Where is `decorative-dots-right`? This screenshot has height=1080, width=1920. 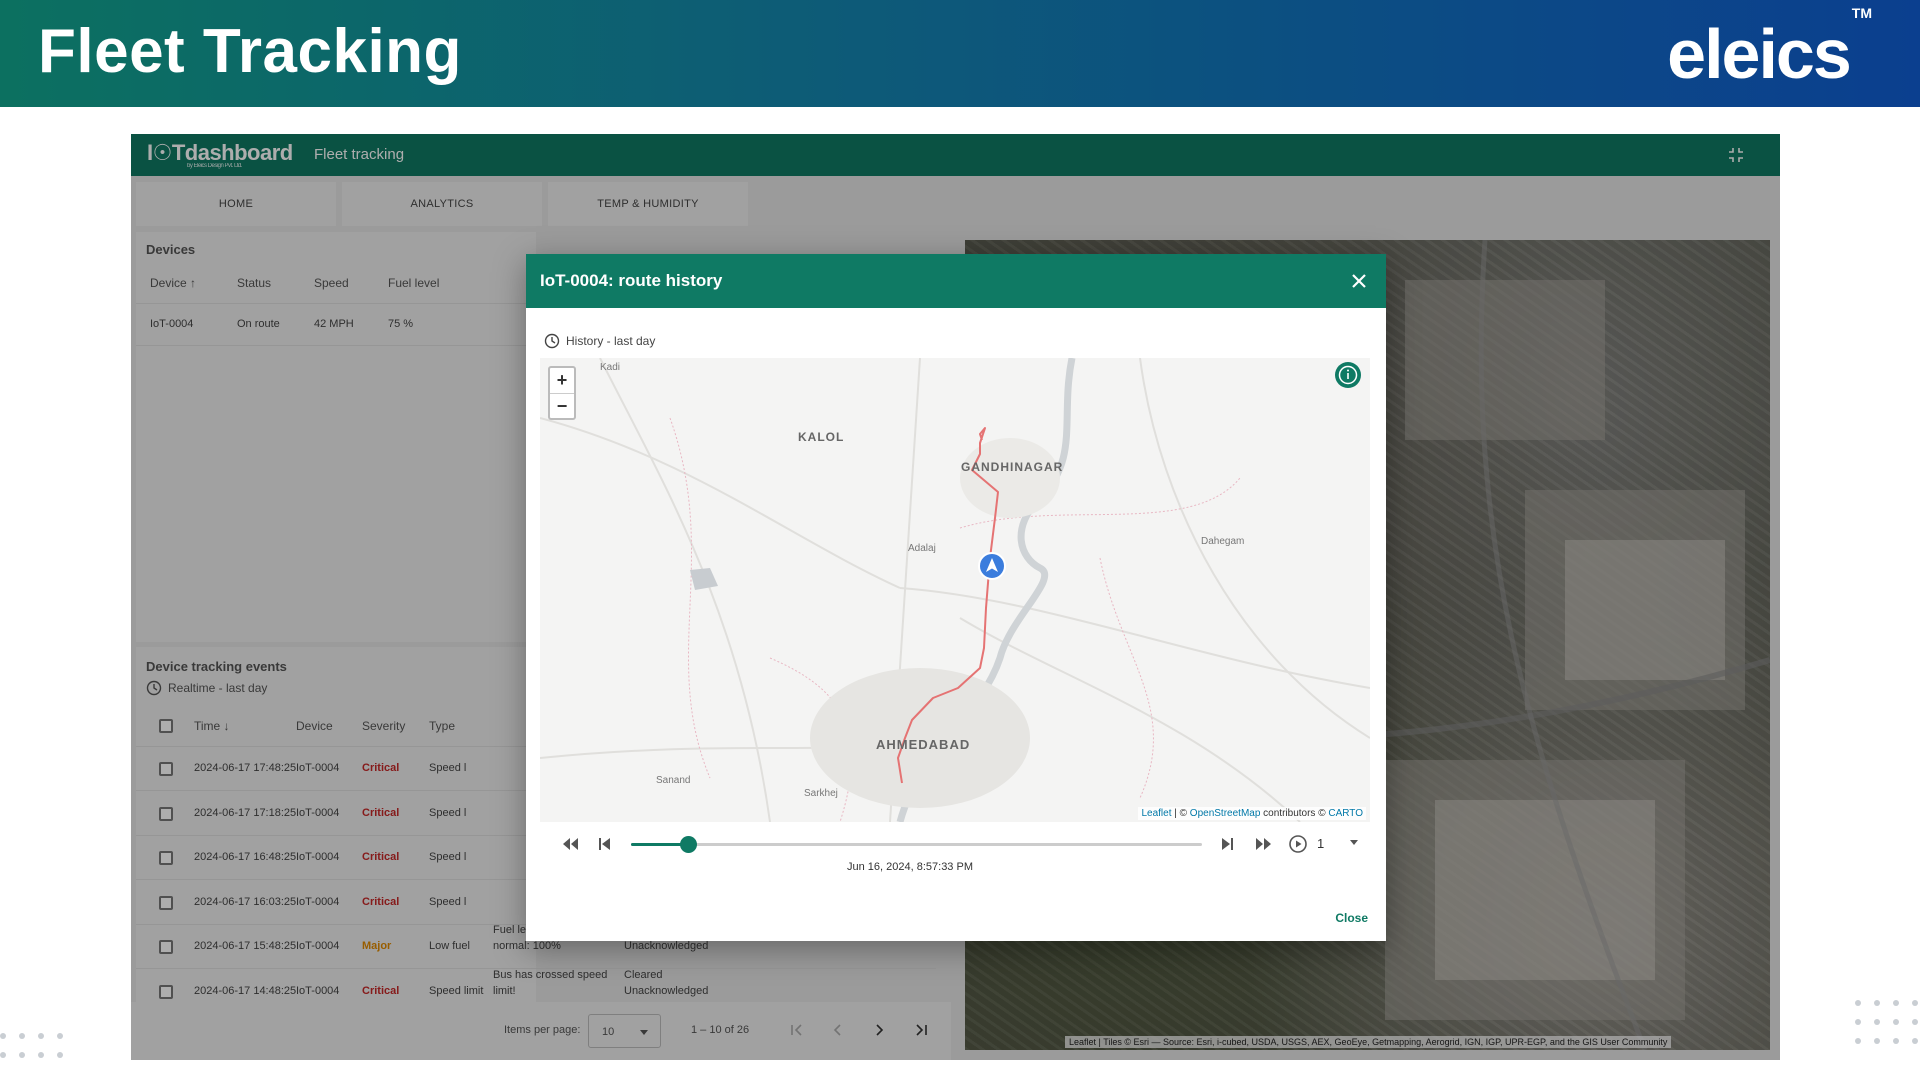 decorative-dots-right is located at coordinates (1886, 1022).